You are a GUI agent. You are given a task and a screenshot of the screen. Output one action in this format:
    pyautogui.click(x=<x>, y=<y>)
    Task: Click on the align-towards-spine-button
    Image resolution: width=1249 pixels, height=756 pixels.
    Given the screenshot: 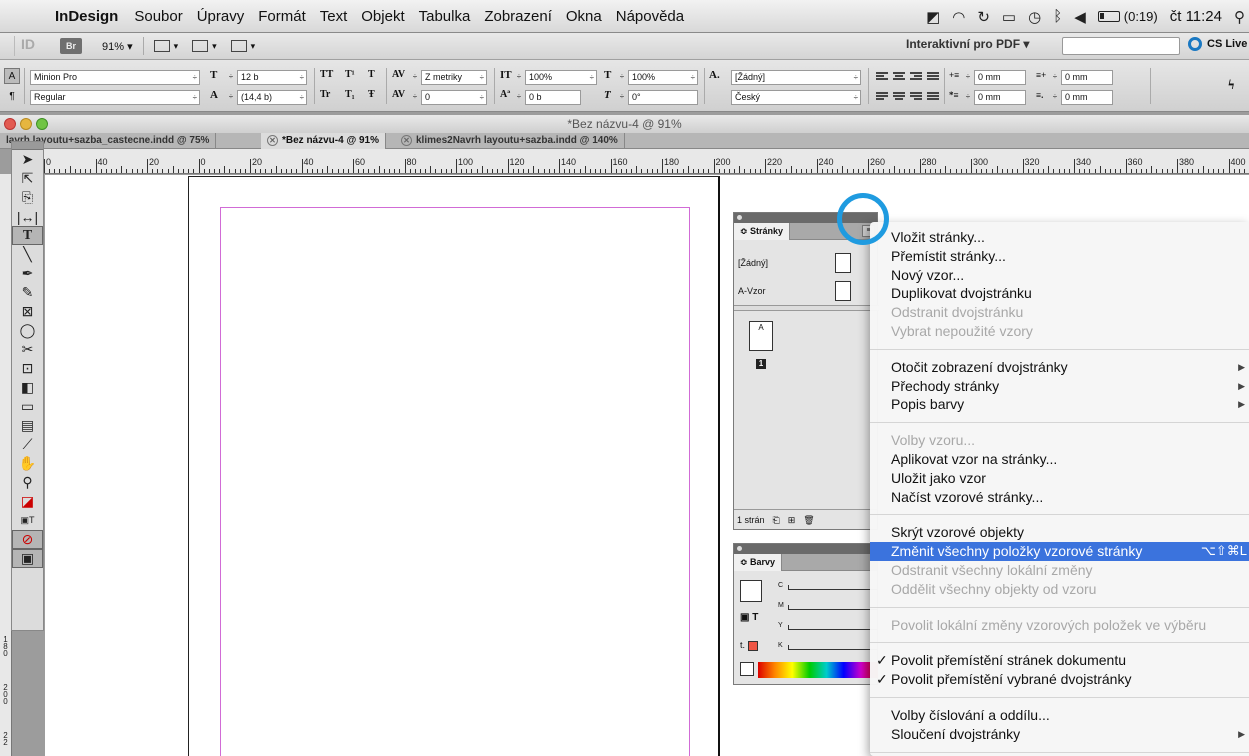 What is the action you would take?
    pyautogui.click(x=933, y=77)
    